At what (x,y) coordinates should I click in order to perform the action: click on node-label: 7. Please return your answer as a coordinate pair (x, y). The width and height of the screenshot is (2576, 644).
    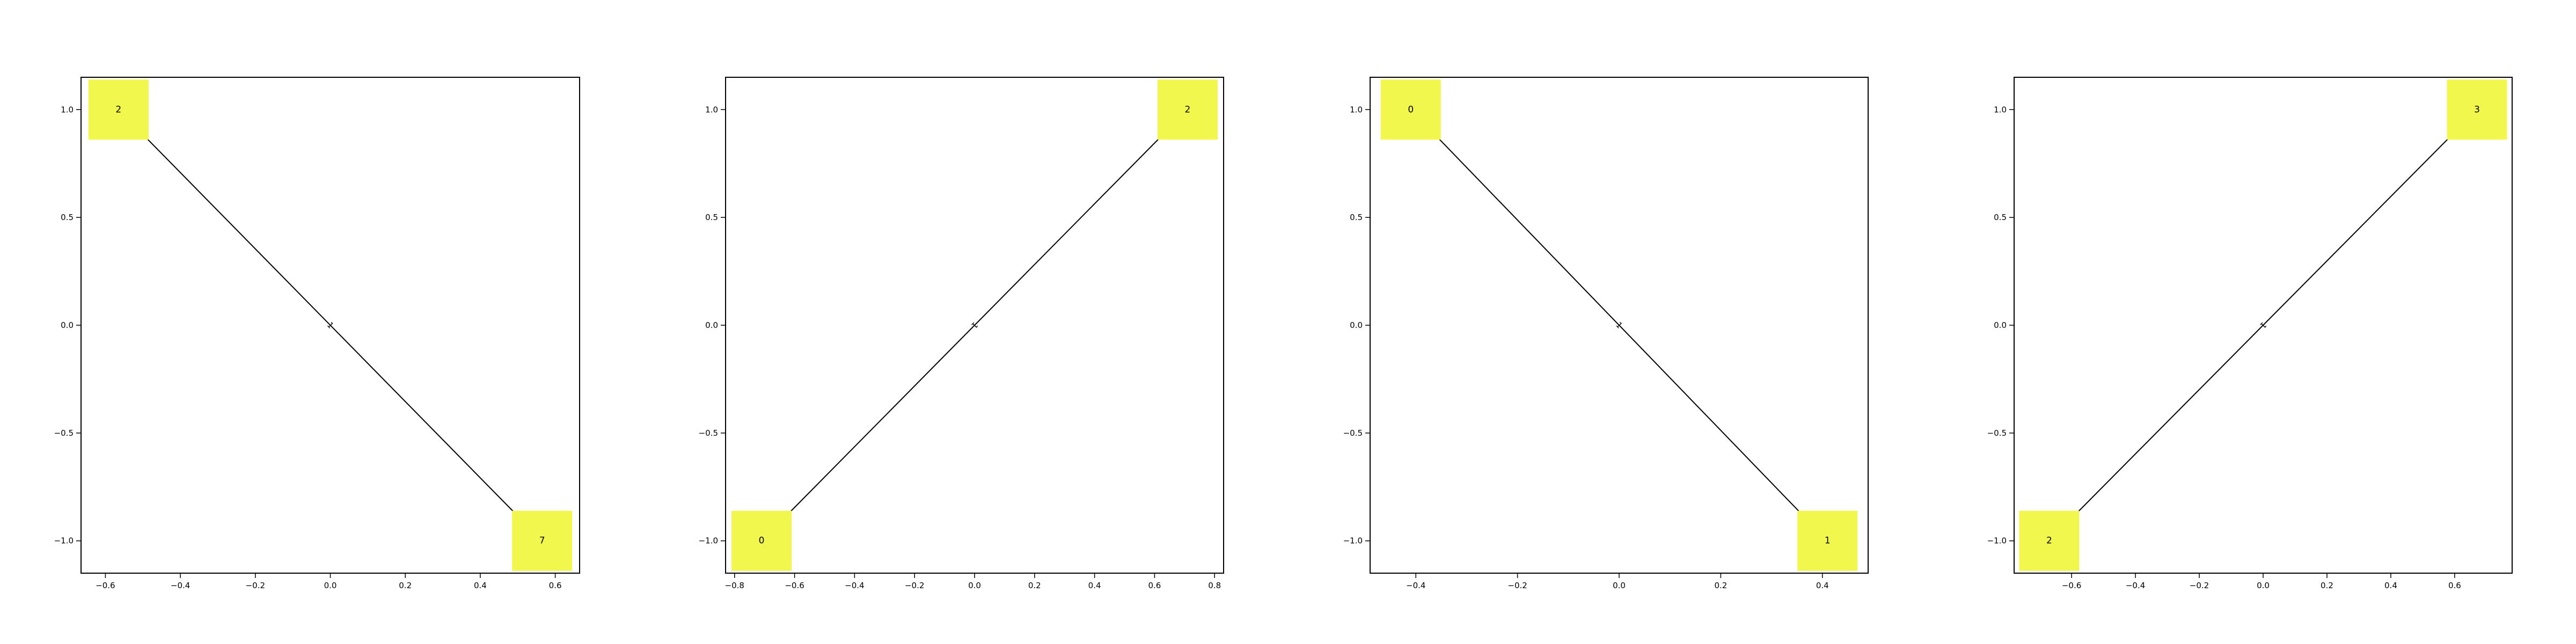
    Looking at the image, I should click on (542, 541).